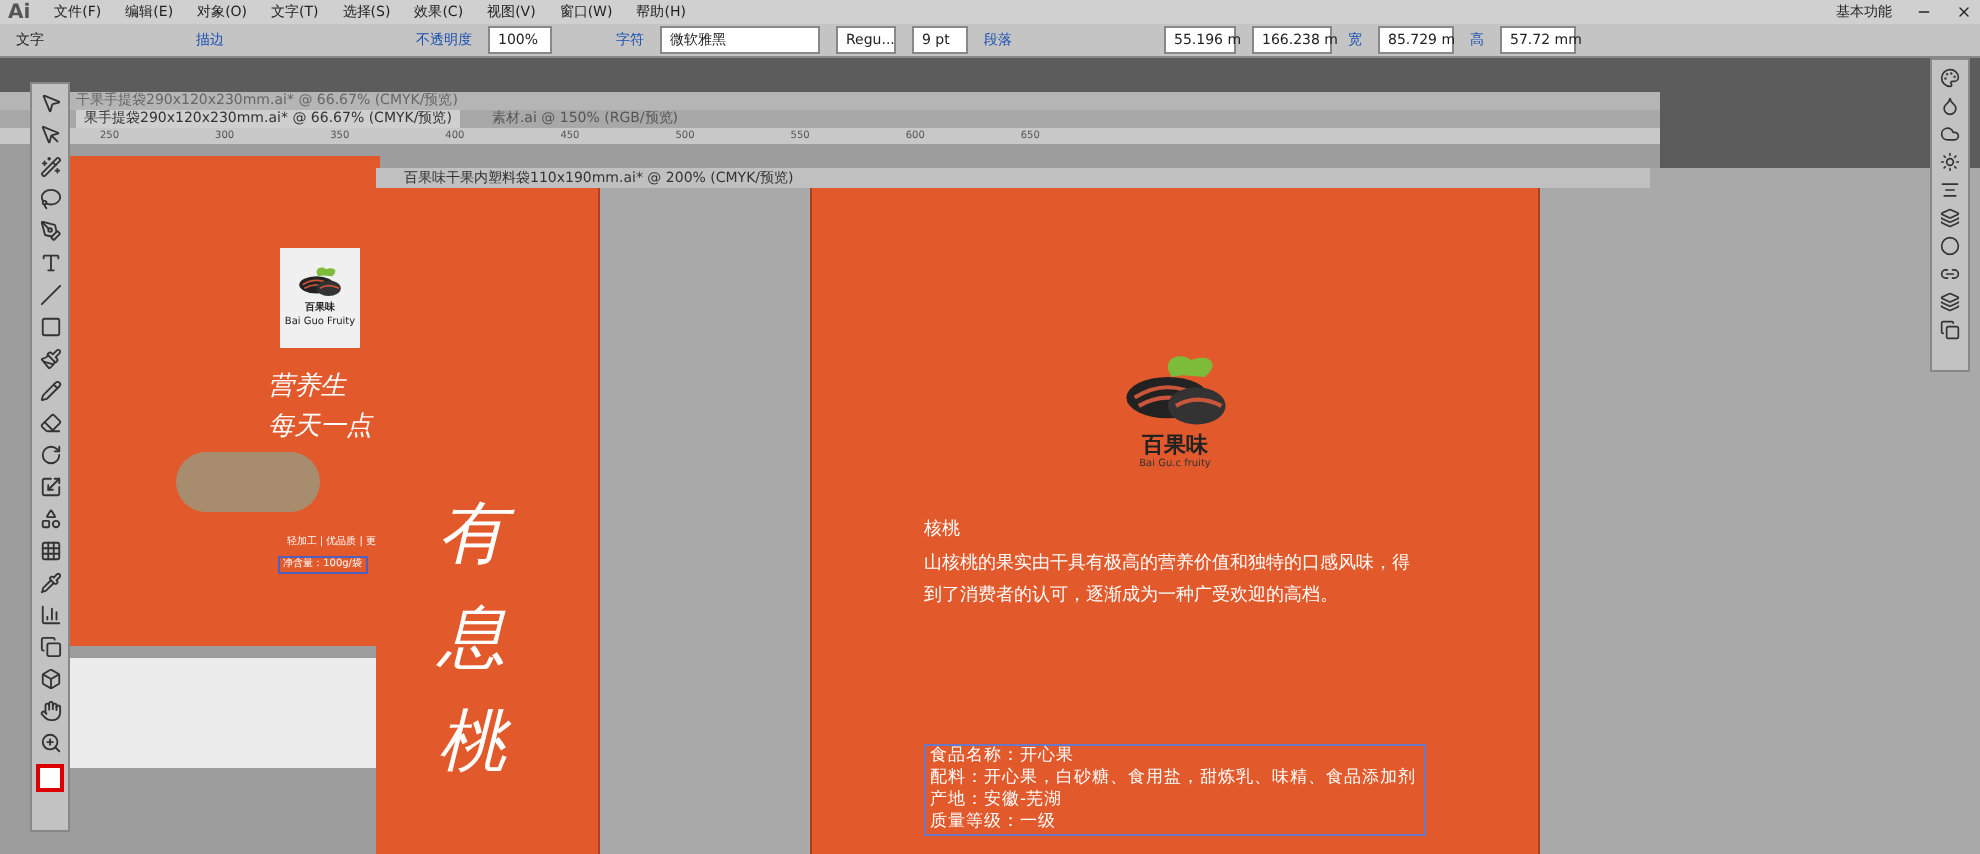 This screenshot has width=1980, height=854. What do you see at coordinates (472, 742) in the screenshot?
I see `headline-char: 桃` at bounding box center [472, 742].